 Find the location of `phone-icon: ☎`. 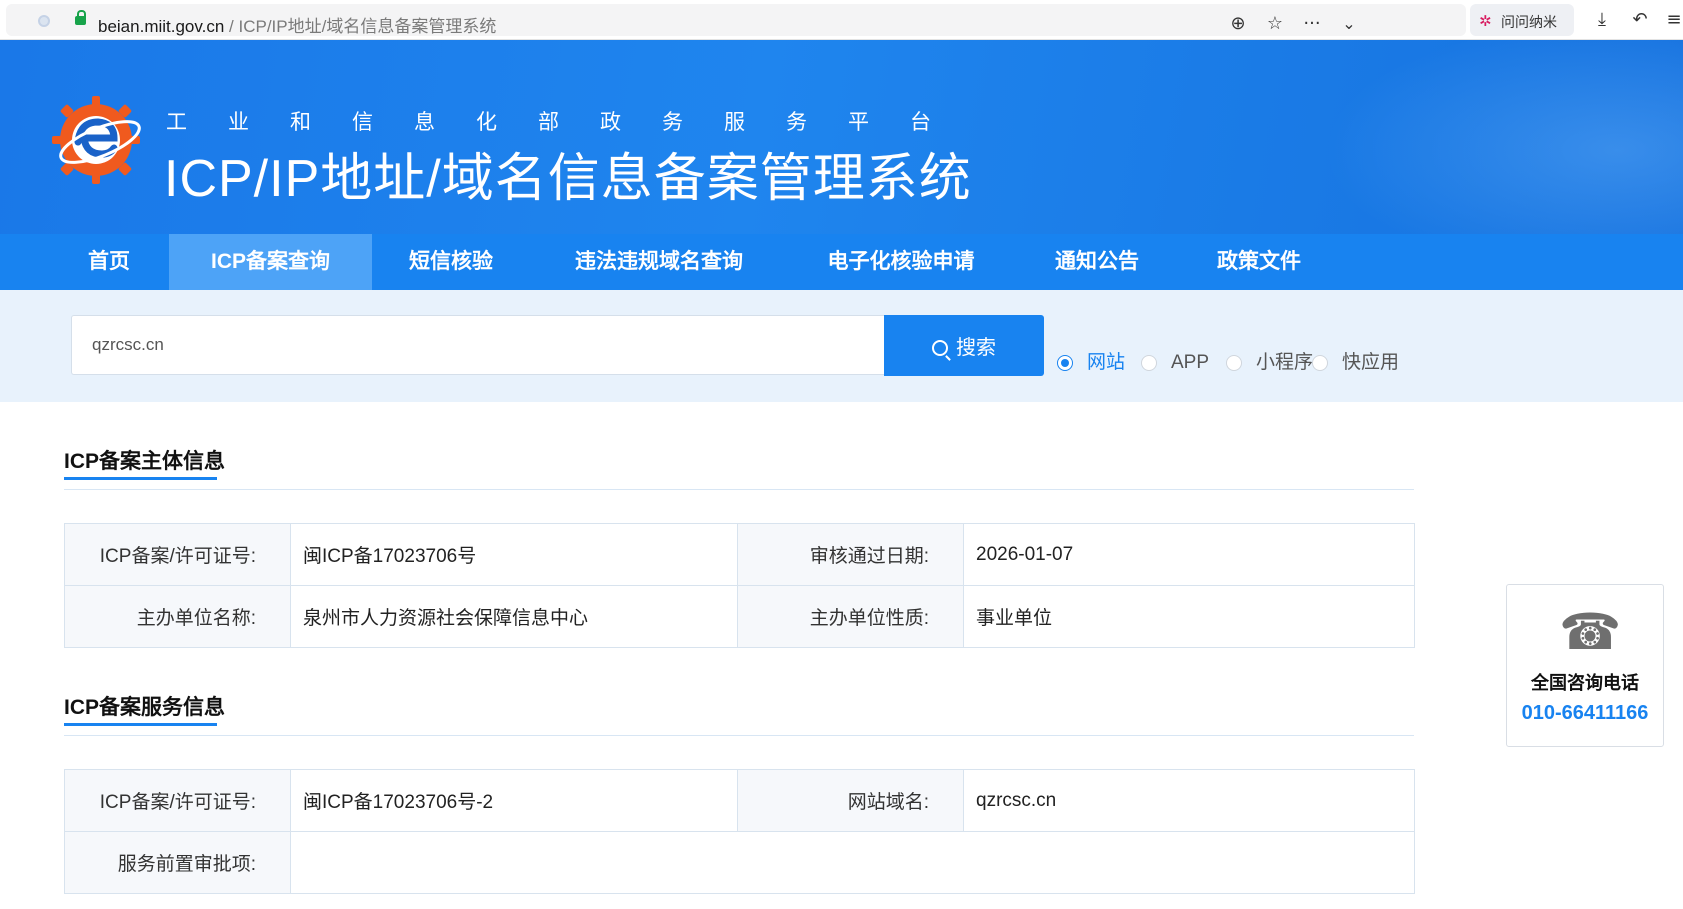

phone-icon: ☎ is located at coordinates (1590, 632).